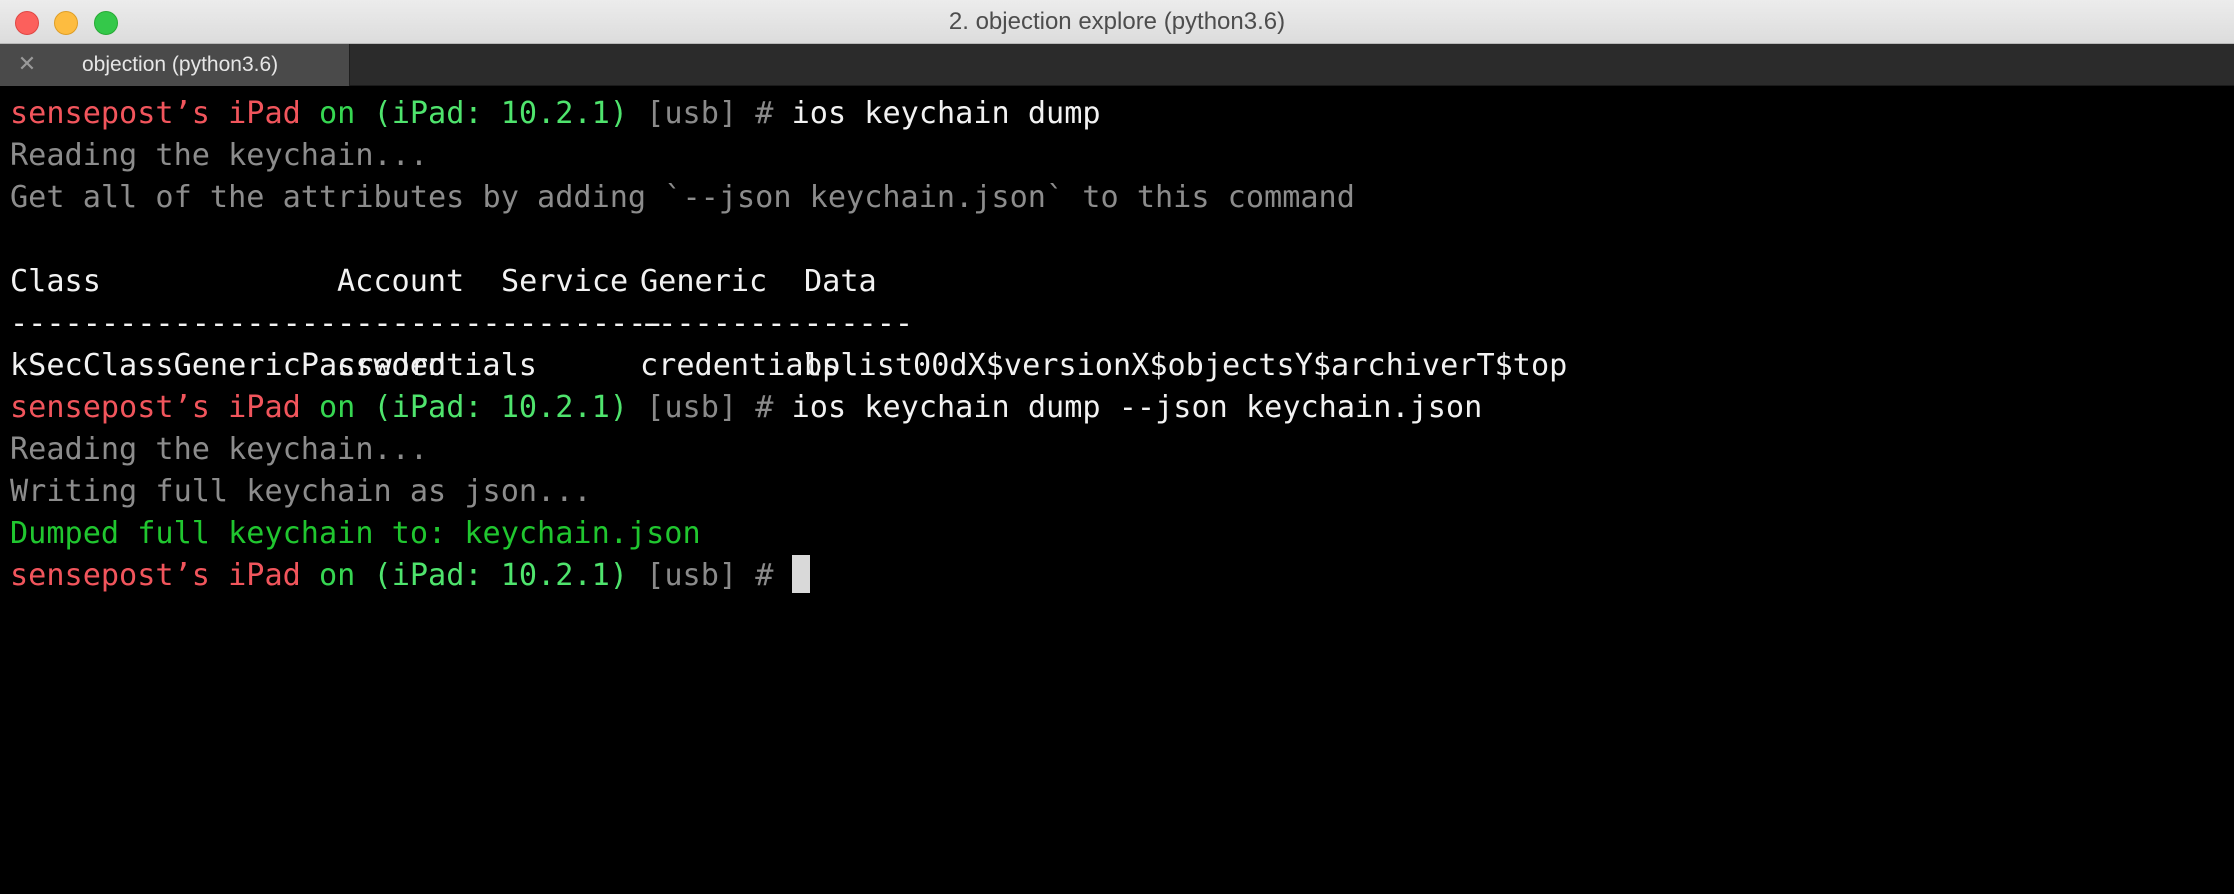 This screenshot has height=894, width=2234. What do you see at coordinates (1117, 65) in the screenshot?
I see `tab-bar: ✕ objection (python3.6)` at bounding box center [1117, 65].